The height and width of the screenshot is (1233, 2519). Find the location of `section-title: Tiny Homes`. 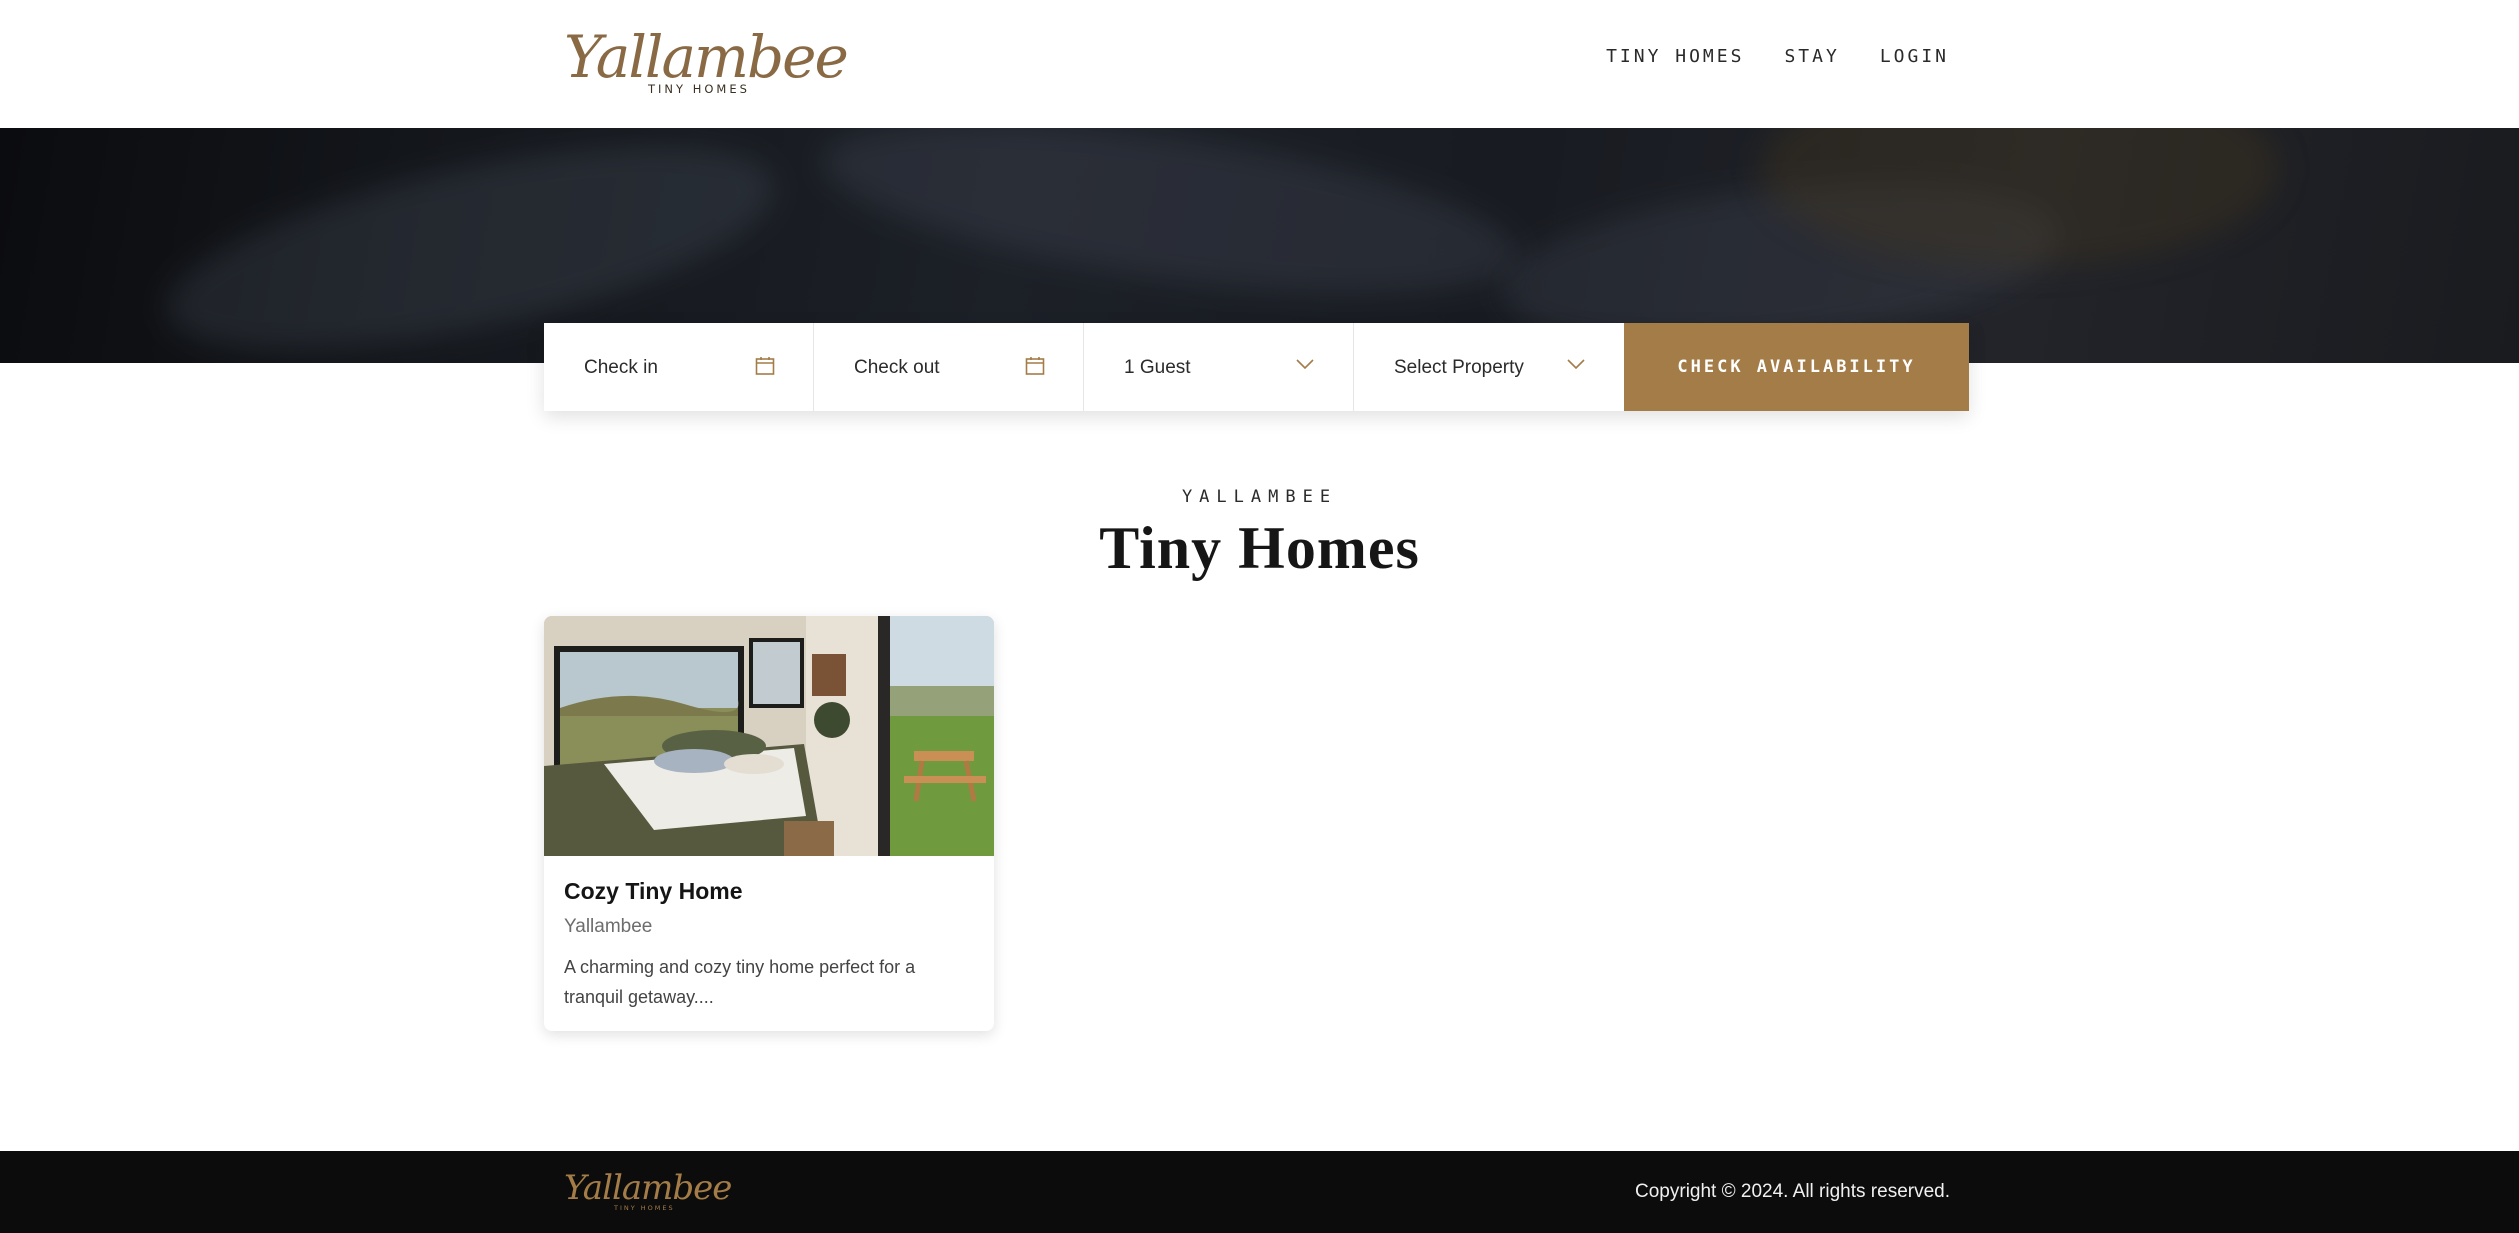

section-title: Tiny Homes is located at coordinates (1259, 548).